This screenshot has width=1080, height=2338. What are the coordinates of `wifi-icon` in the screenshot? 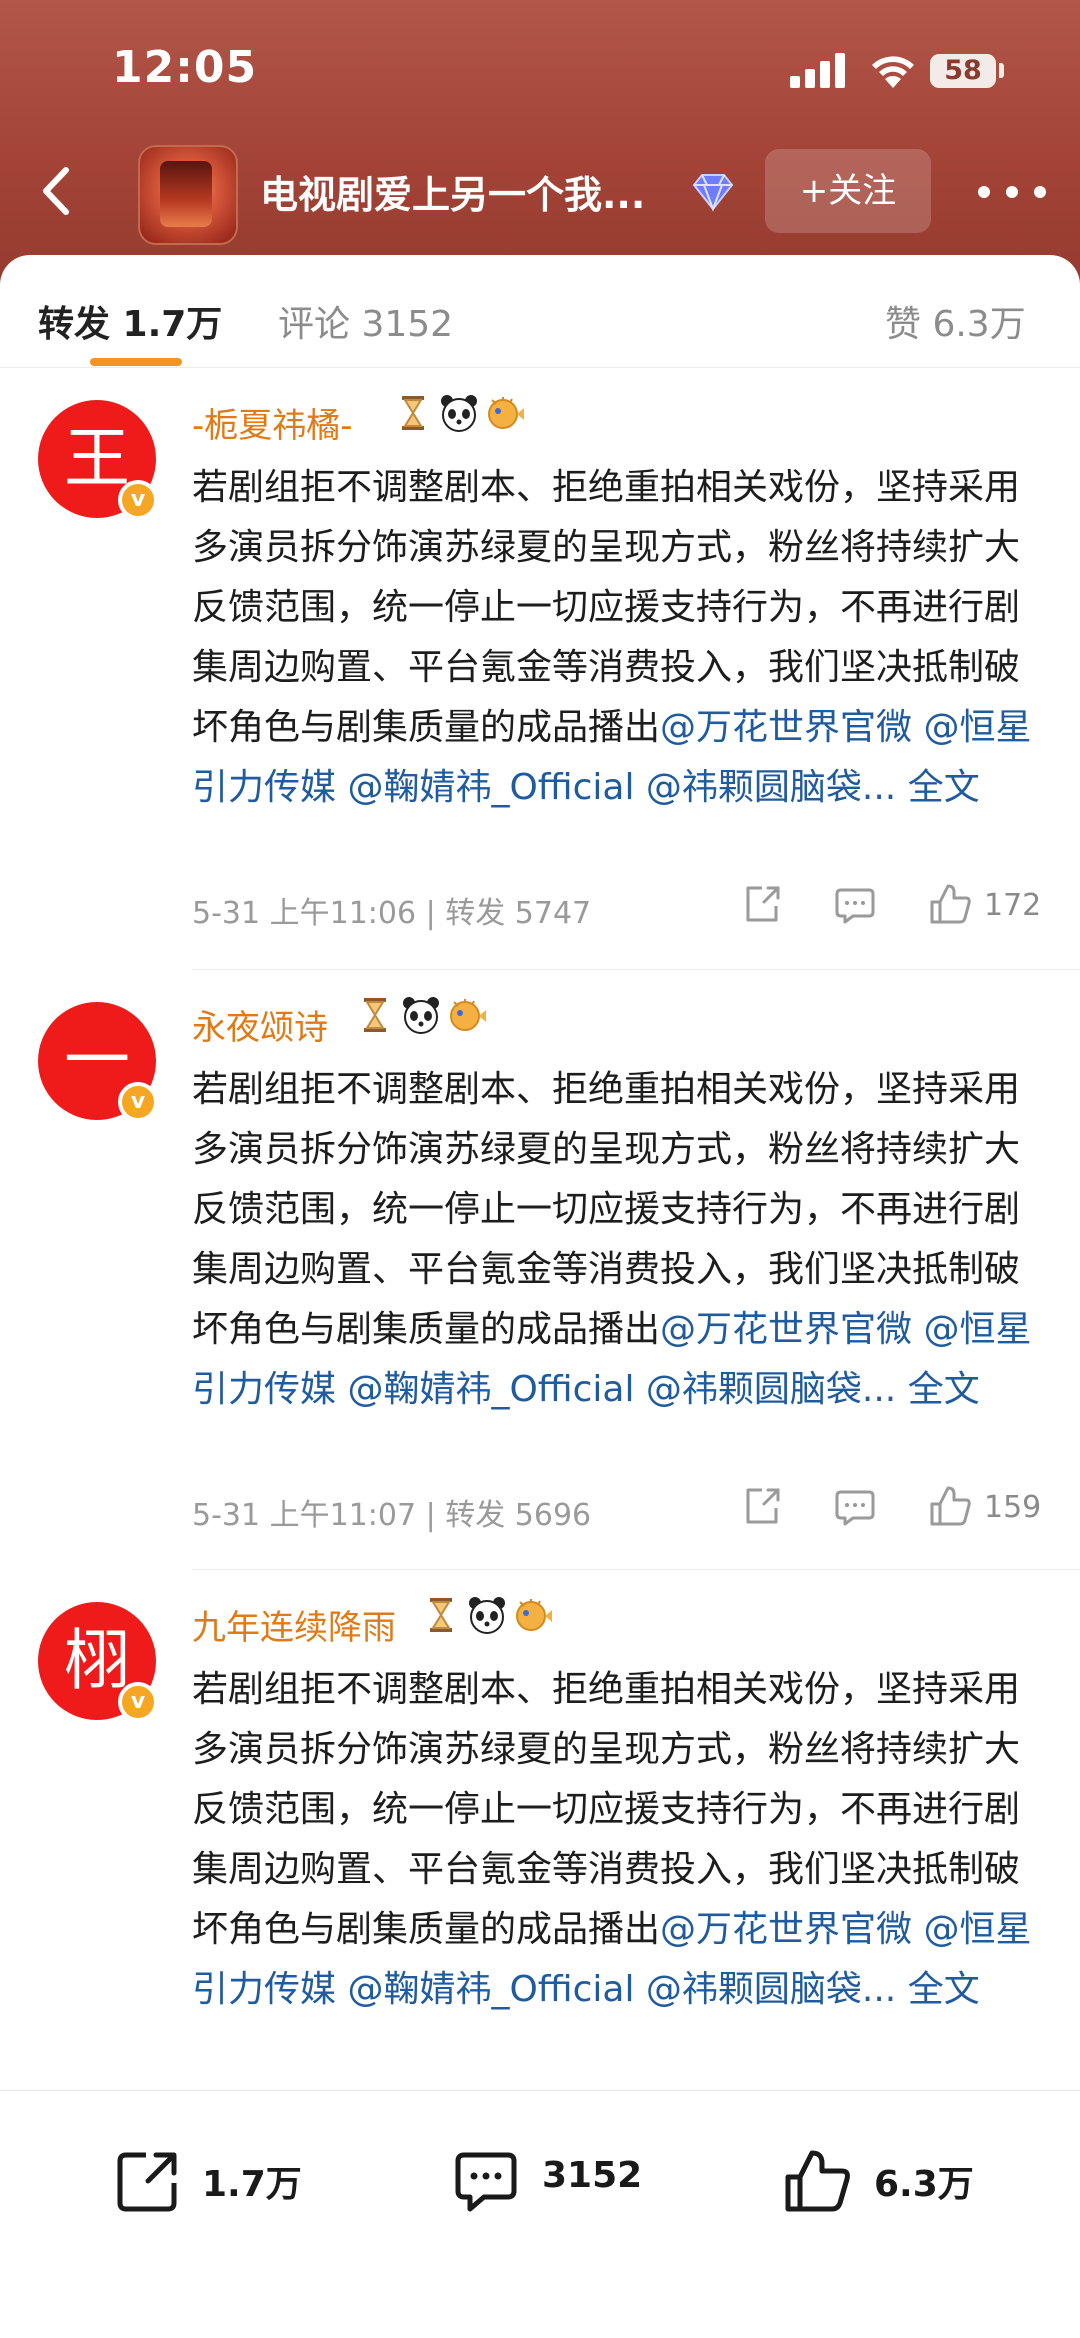 It's located at (893, 72).